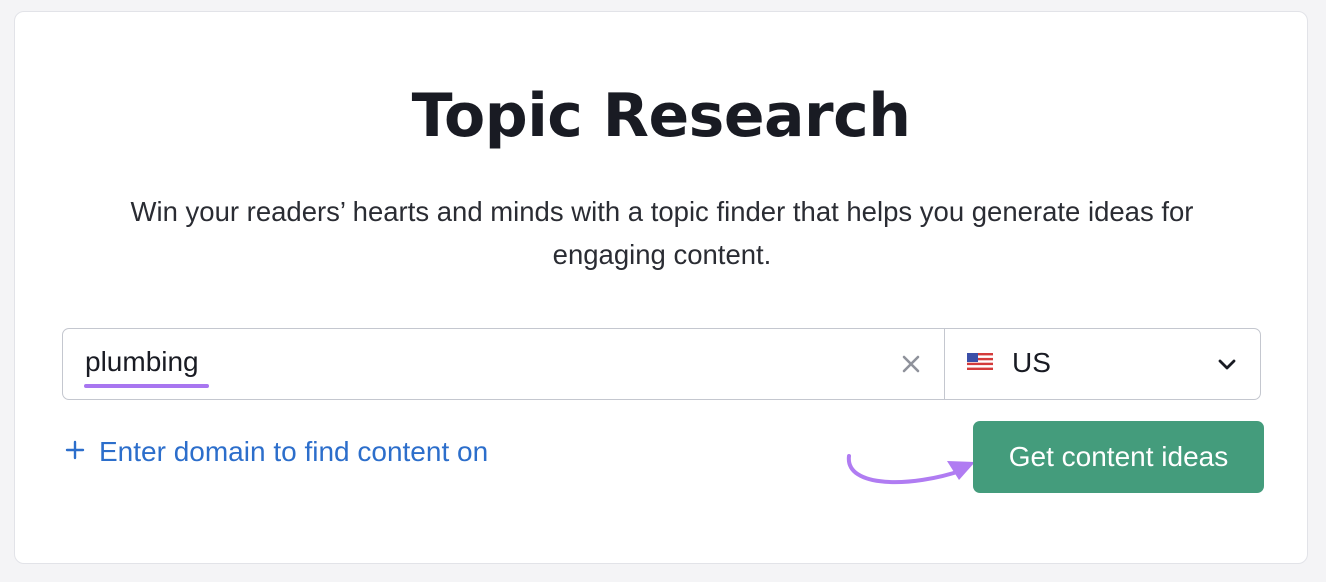 This screenshot has height=582, width=1326. Describe the element at coordinates (146, 386) in the screenshot. I see `keyword-highlight-underline` at that location.